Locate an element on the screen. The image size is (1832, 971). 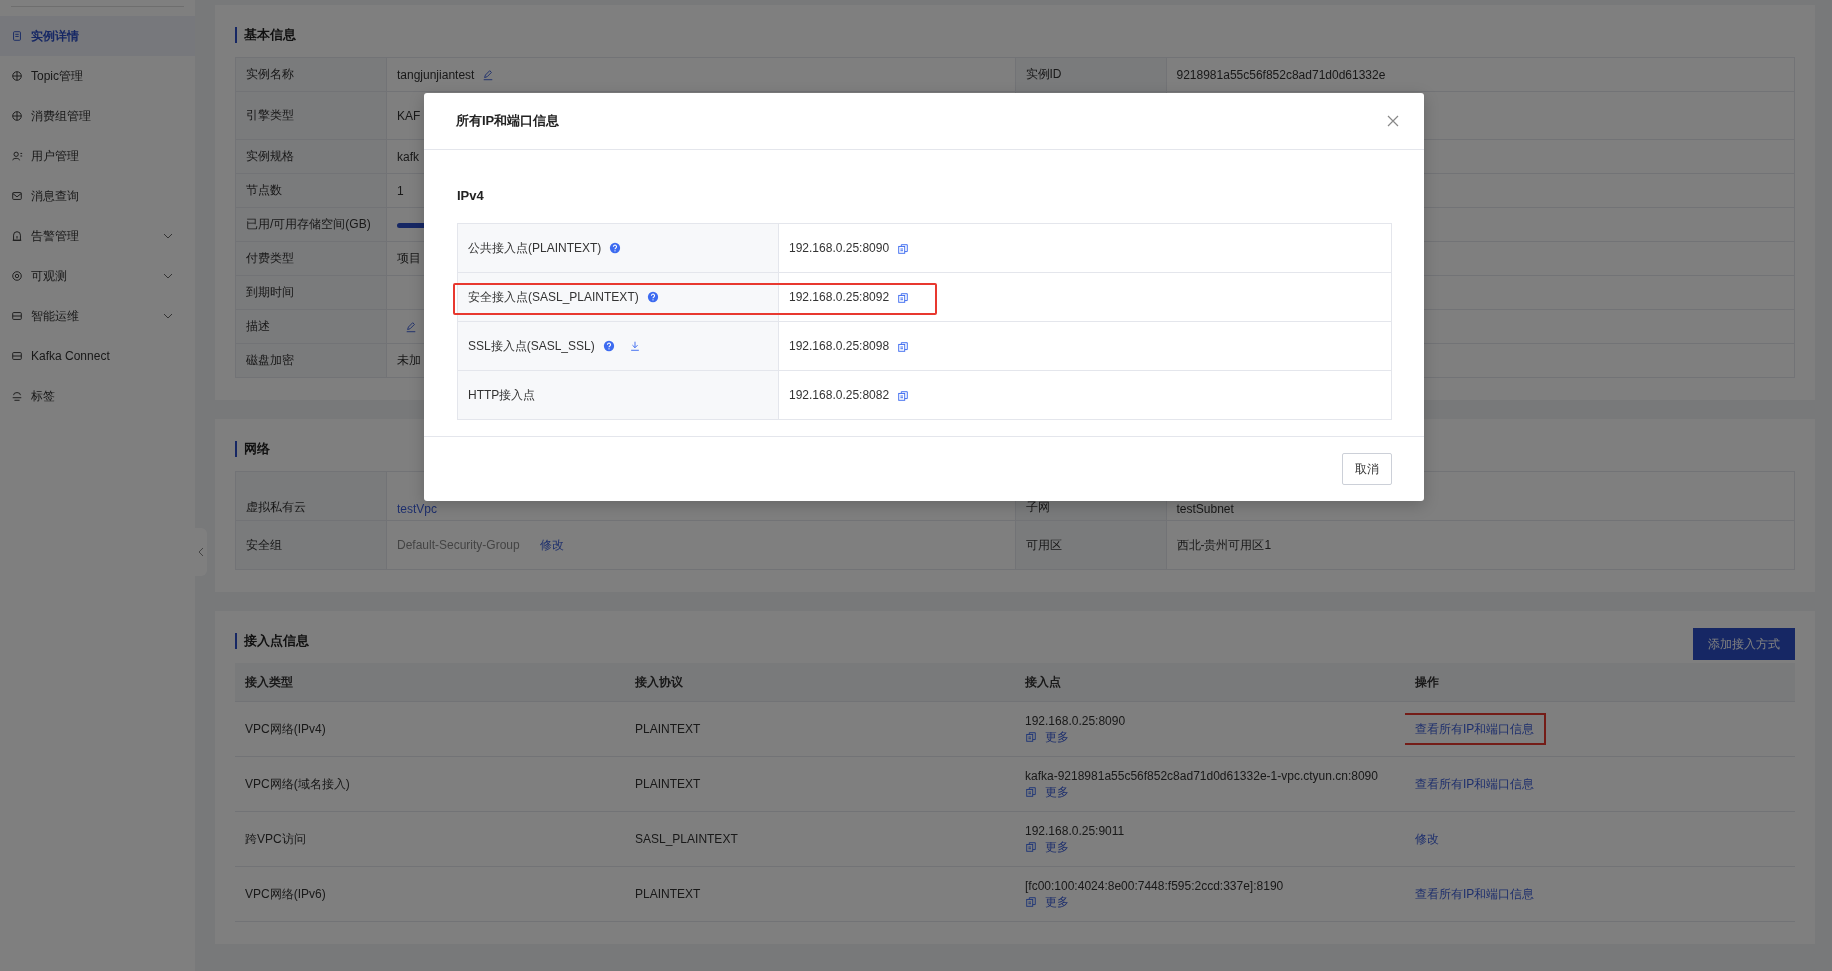
add-access-button: 添加接入方式 is located at coordinates (1744, 644).